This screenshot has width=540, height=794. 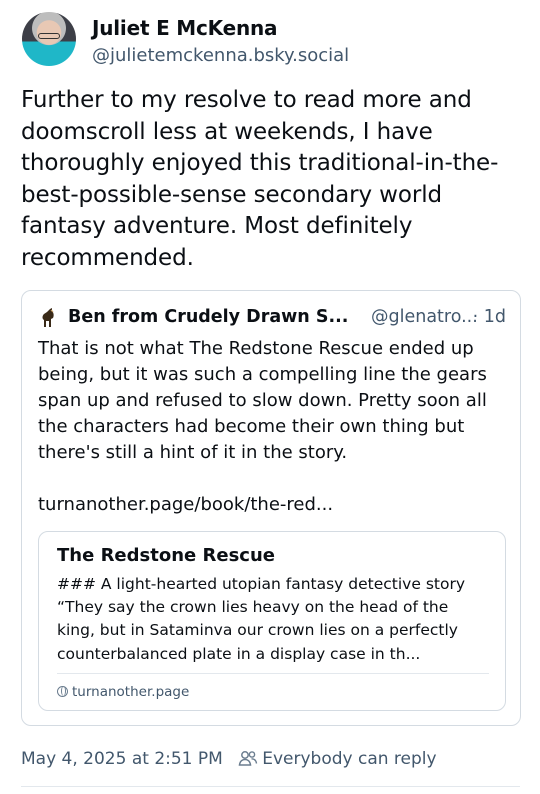 I want to click on quoted-post-age: · 1d, so click(x=489, y=317).